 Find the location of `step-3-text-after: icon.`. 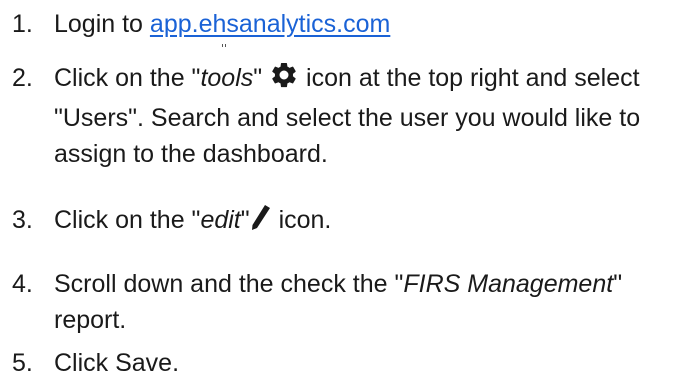

step-3-text-after: icon. is located at coordinates (301, 220).